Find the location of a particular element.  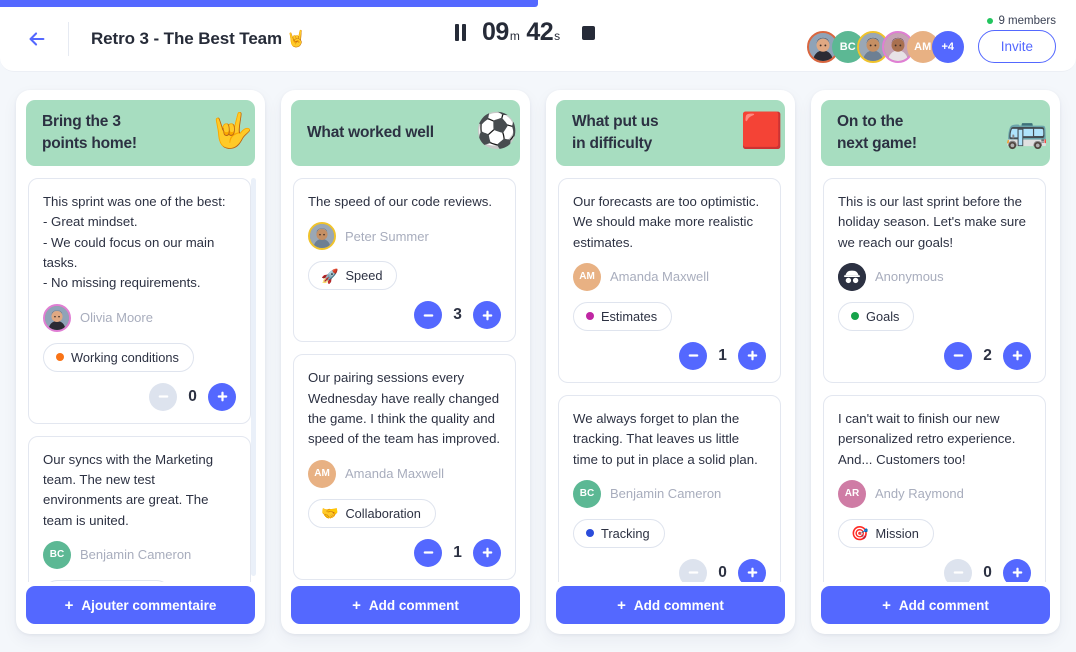

back-button is located at coordinates (37, 39).